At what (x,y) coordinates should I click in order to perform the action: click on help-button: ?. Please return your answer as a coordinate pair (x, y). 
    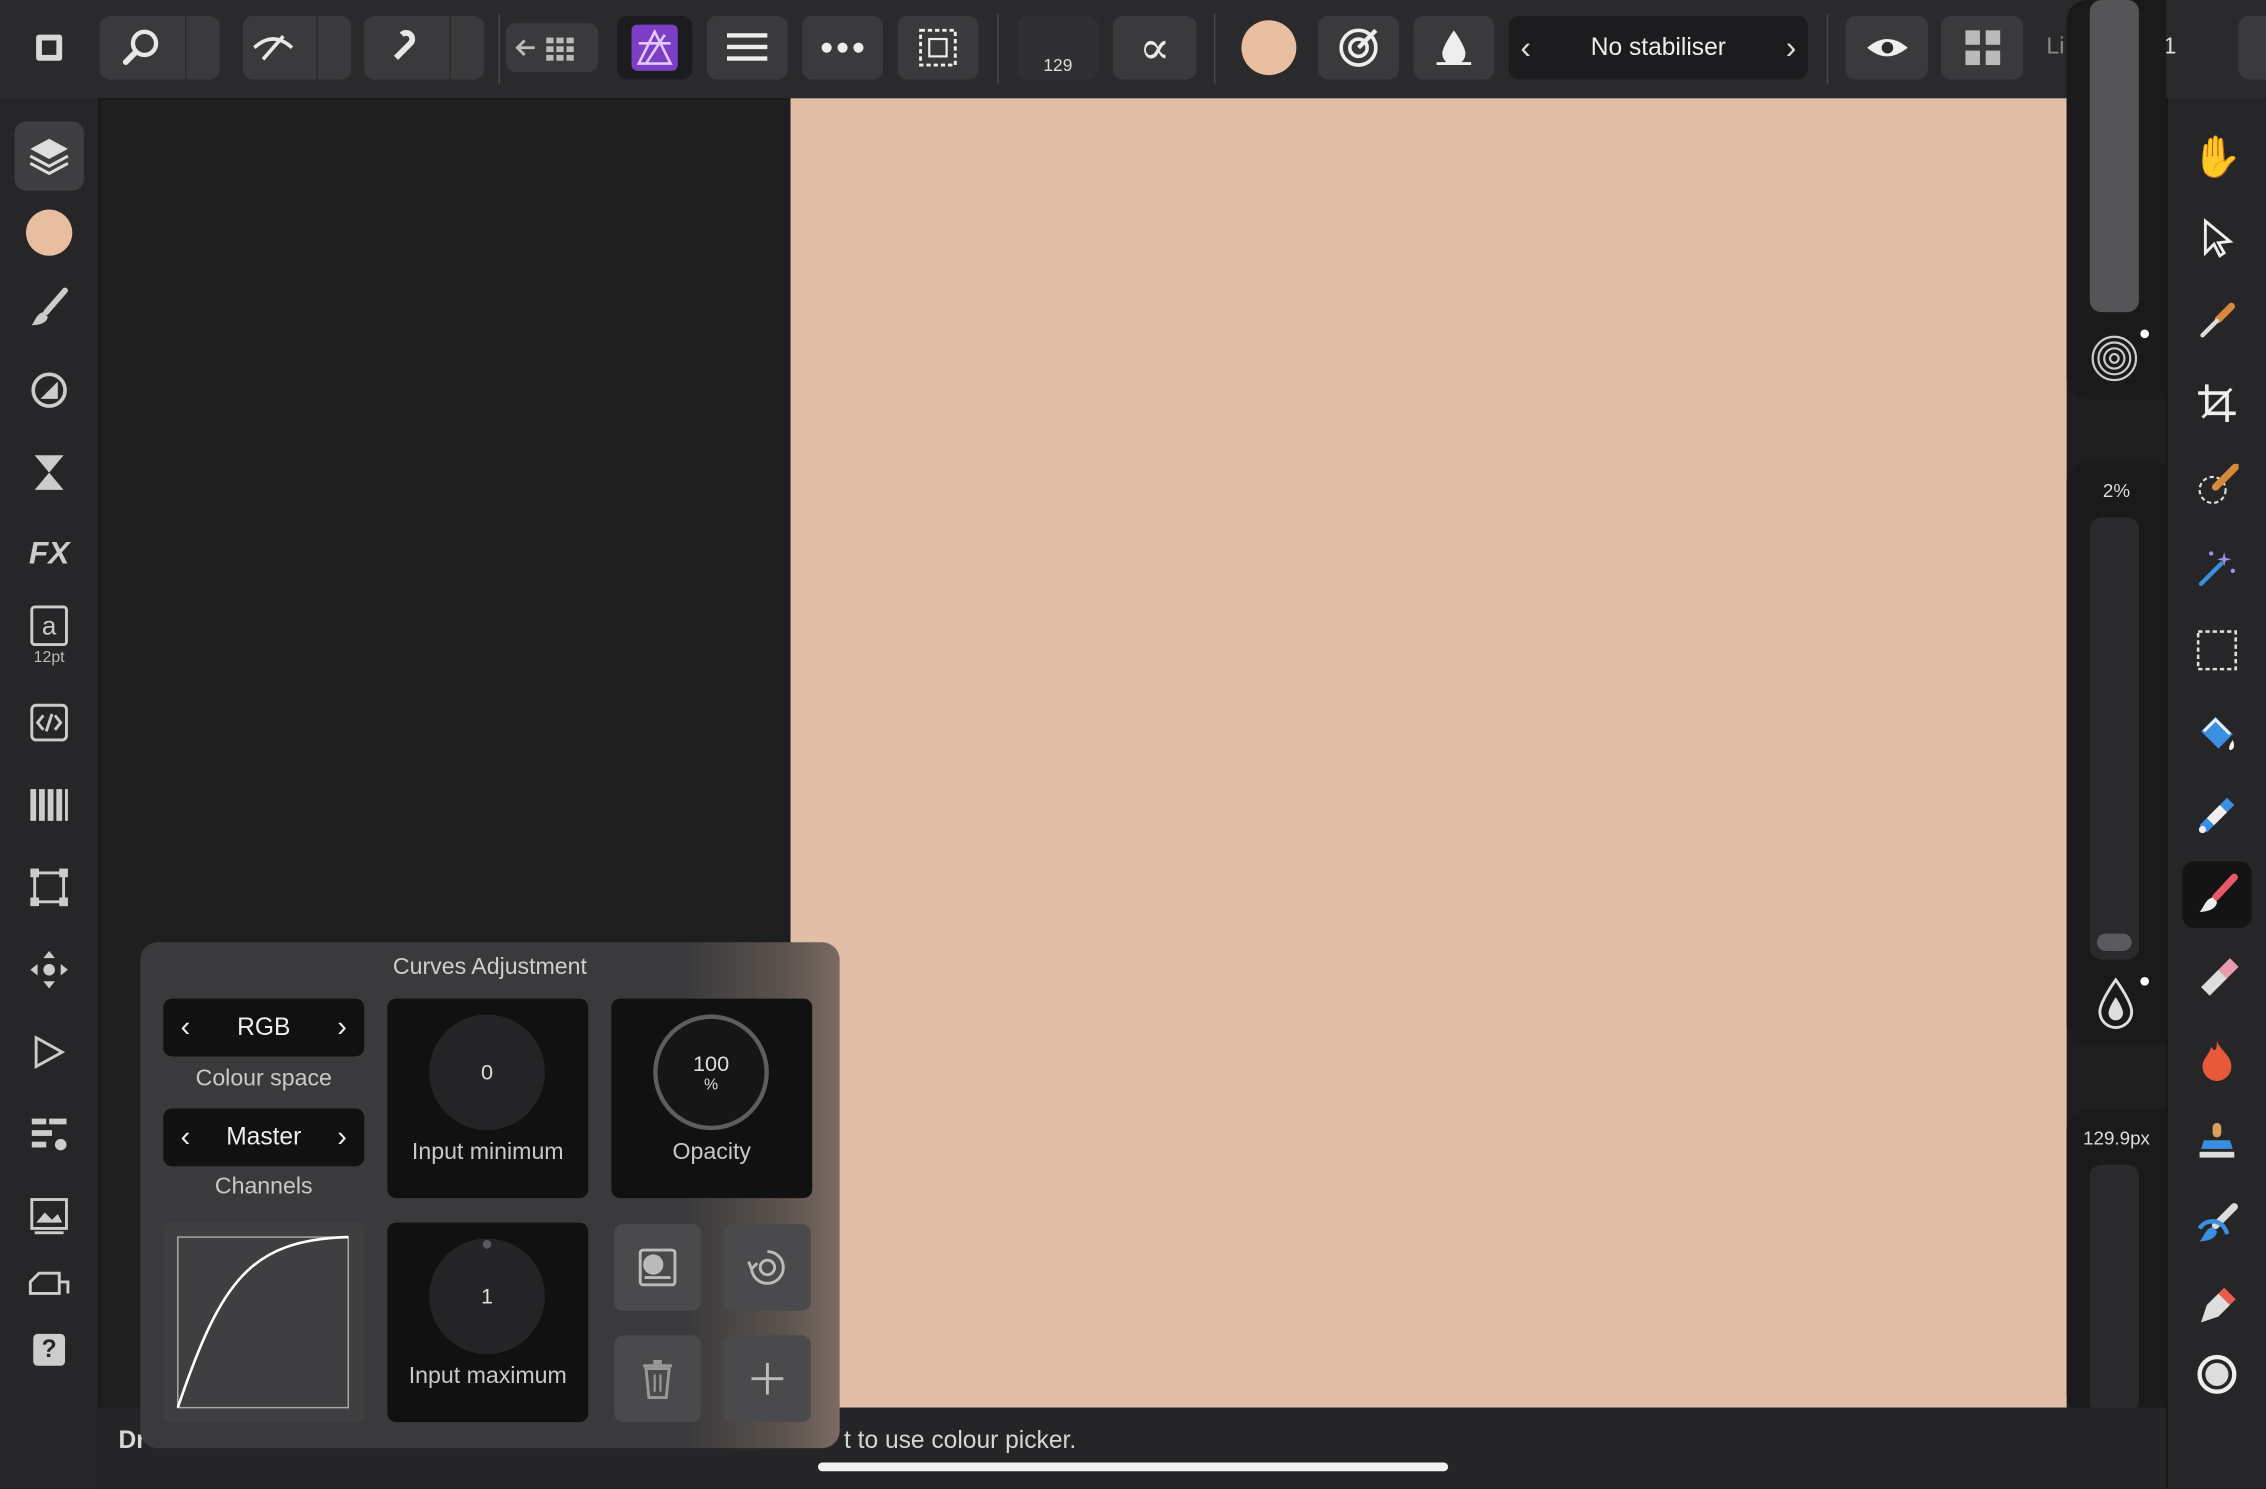
    Looking at the image, I should click on (48, 1349).